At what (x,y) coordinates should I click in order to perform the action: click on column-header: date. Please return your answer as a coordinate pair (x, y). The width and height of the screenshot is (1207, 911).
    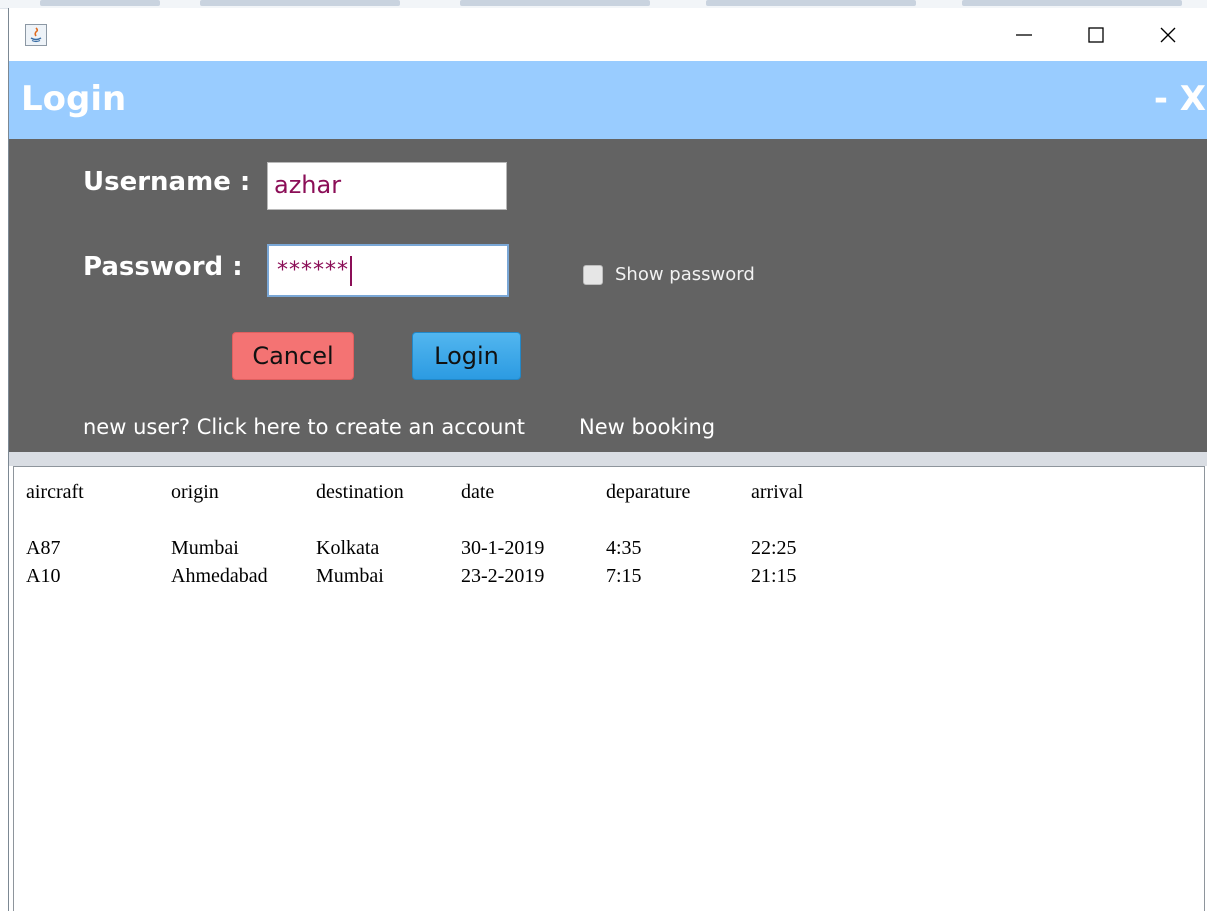
    Looking at the image, I should click on (478, 492).